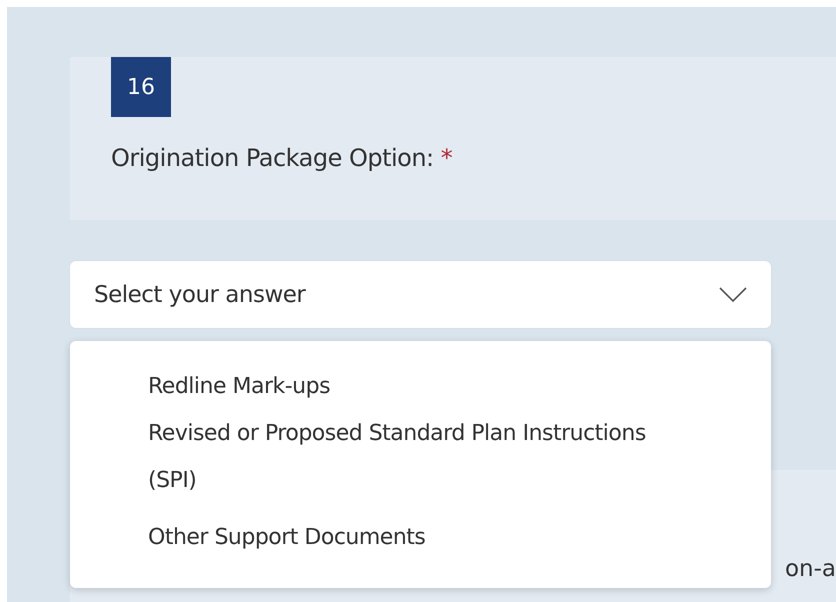 The width and height of the screenshot is (836, 602). Describe the element at coordinates (446, 158) in the screenshot. I see `required-mark: *` at that location.